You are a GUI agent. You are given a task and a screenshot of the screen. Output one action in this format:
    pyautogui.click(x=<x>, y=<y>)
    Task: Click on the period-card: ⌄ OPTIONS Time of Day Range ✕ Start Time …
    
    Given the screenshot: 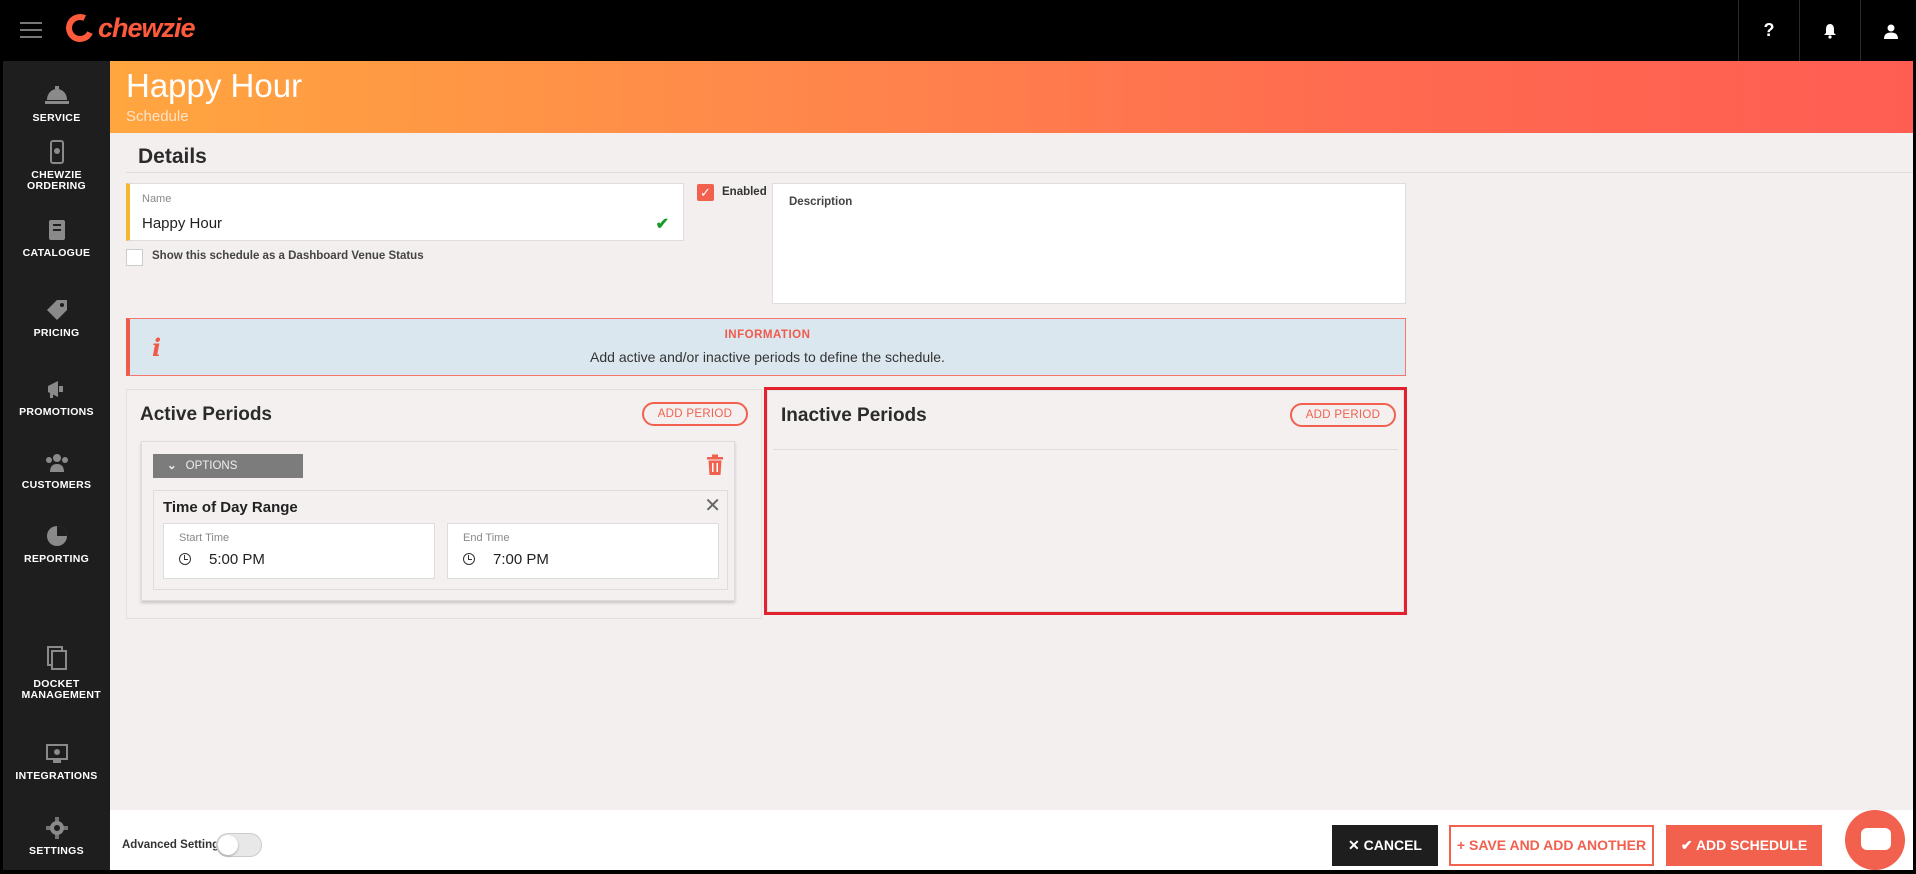 What is the action you would take?
    pyautogui.click(x=438, y=521)
    